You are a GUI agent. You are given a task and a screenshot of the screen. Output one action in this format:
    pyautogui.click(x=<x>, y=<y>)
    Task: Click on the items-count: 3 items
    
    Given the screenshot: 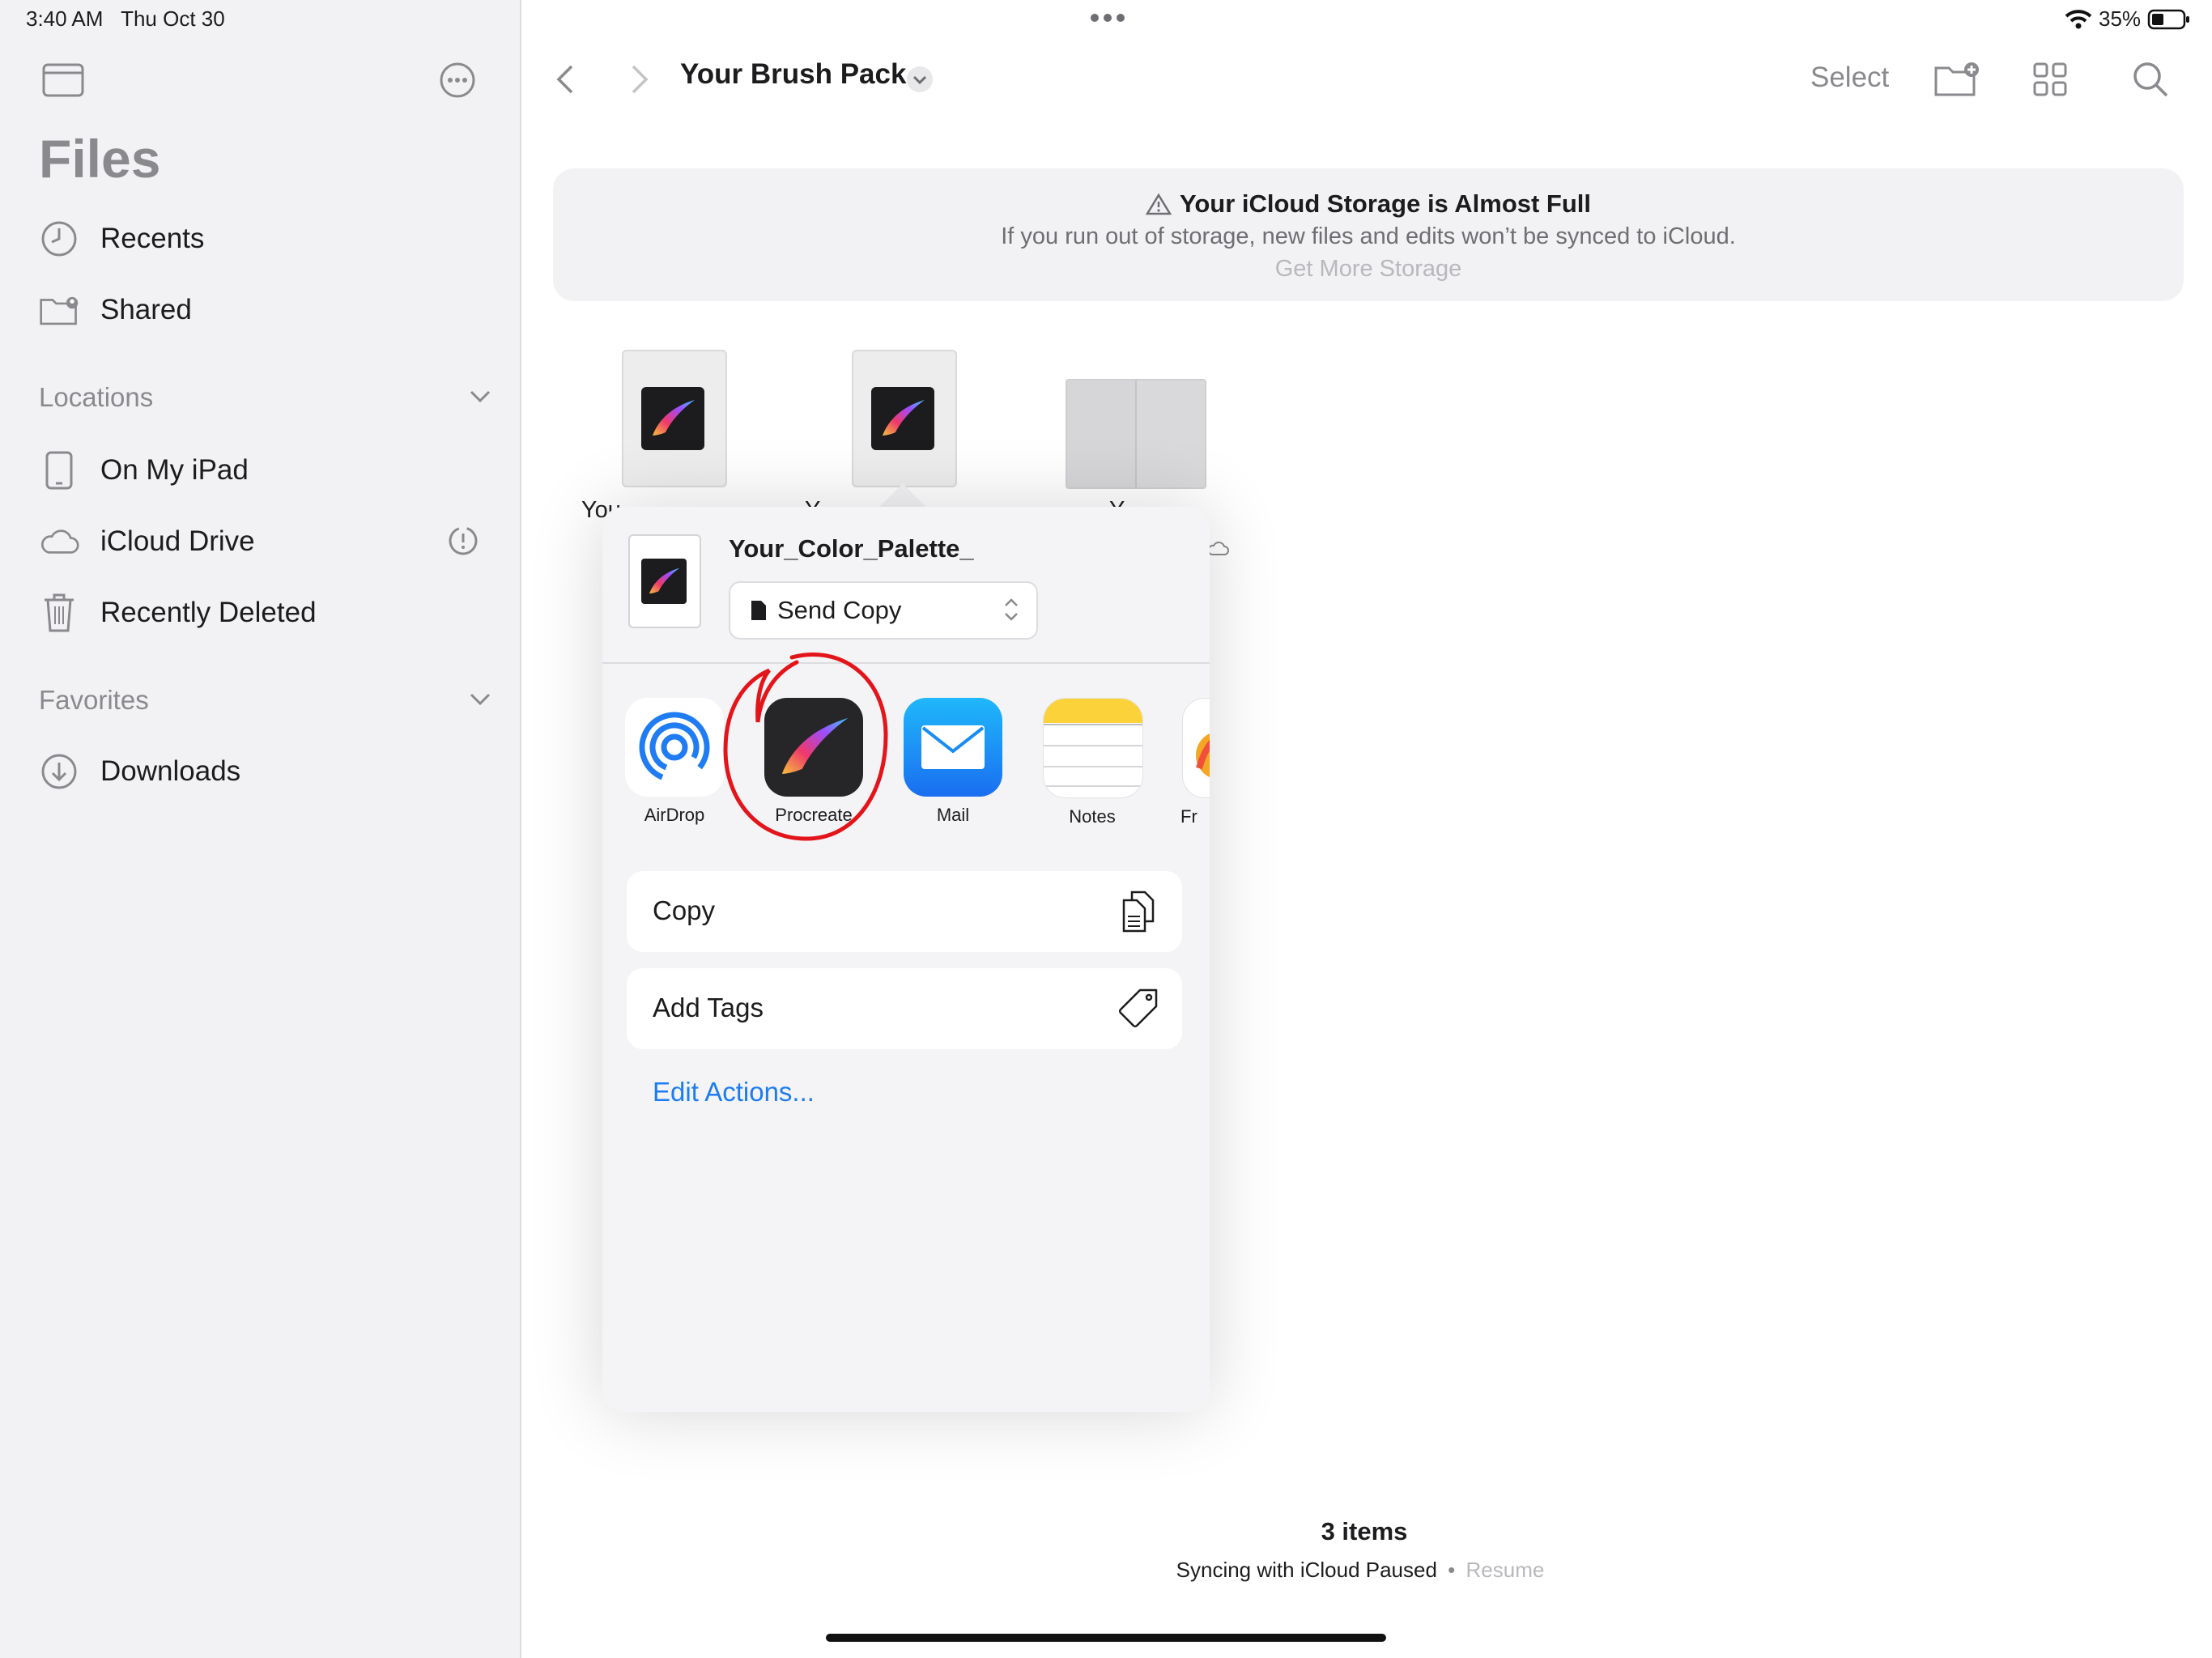 What is the action you would take?
    pyautogui.click(x=1364, y=1531)
    